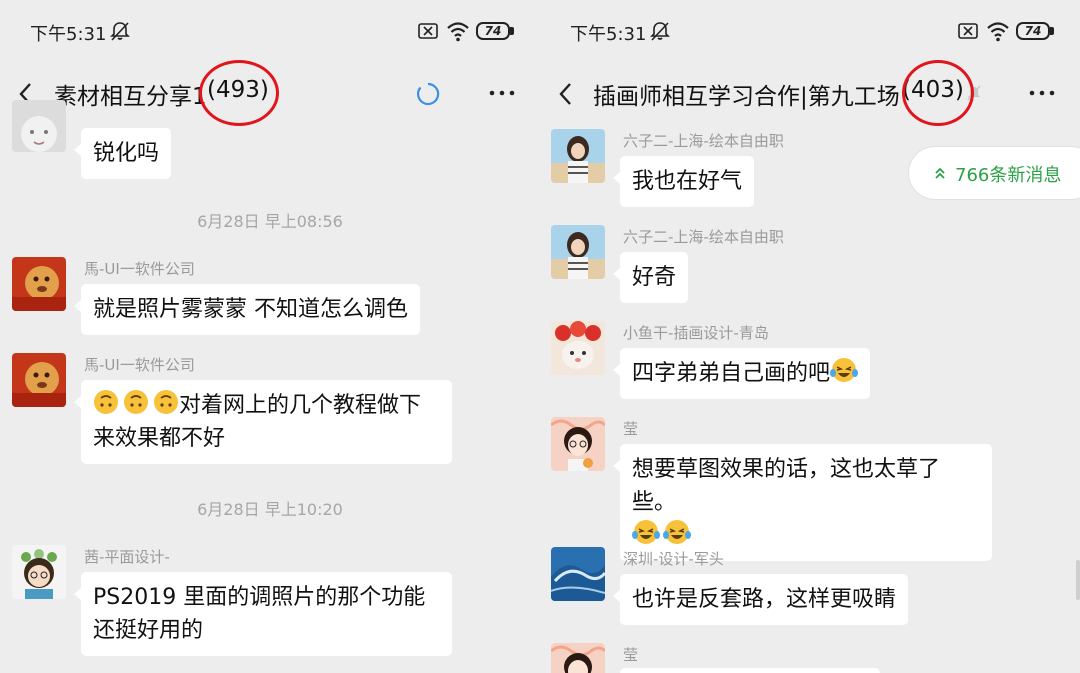  I want to click on message-bubble: 也许是反套路，这样更吸睛, so click(760, 599).